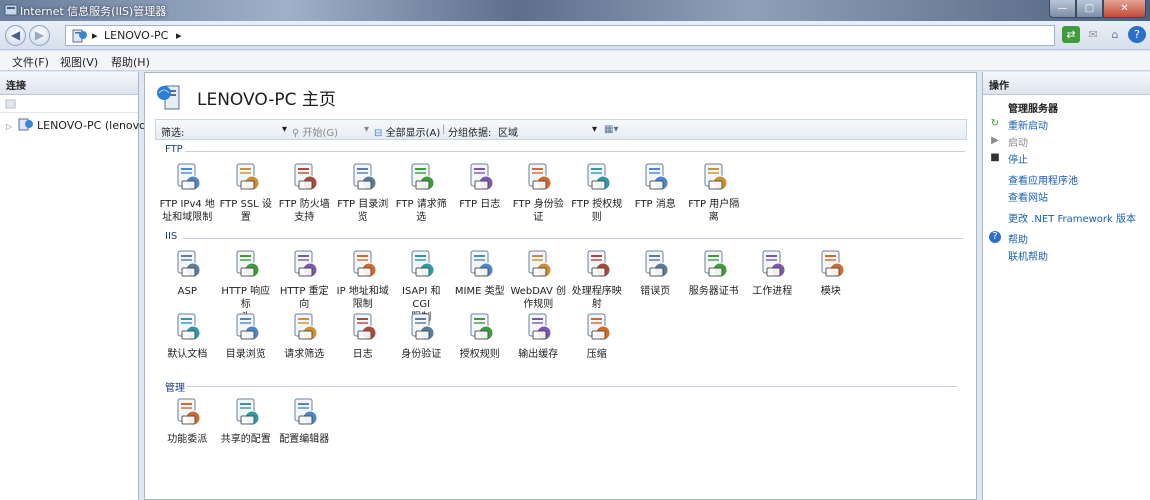 The image size is (1150, 500). Describe the element at coordinates (1089, 9) in the screenshot. I see `maximize-button: □` at that location.